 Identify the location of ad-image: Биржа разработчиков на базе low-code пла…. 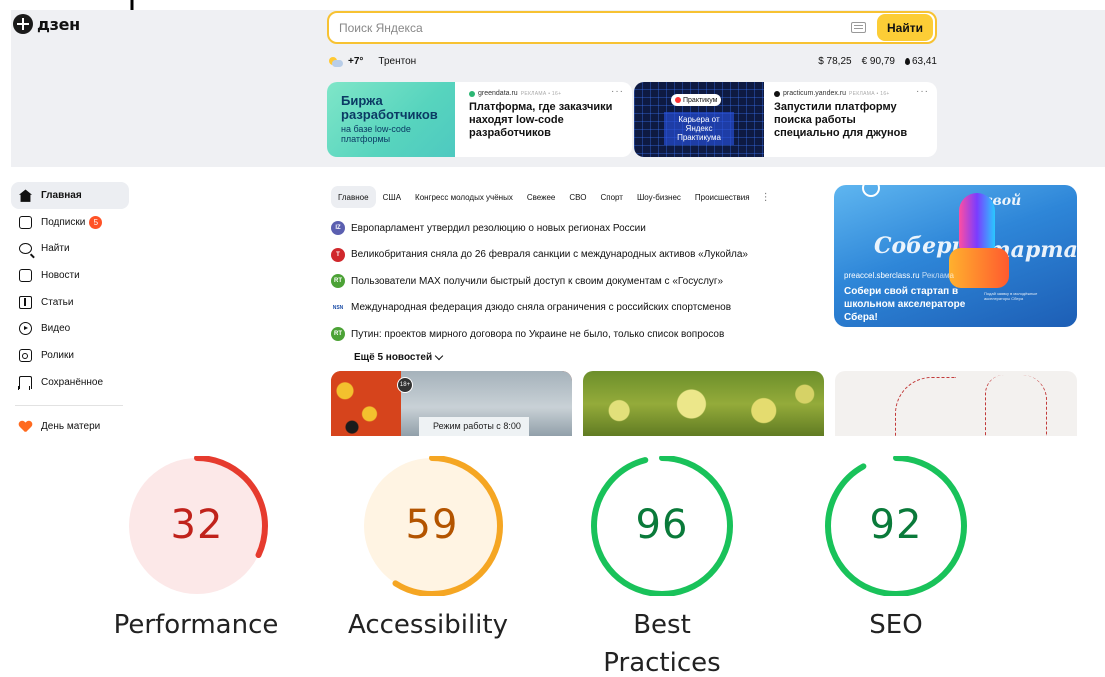
(391, 119).